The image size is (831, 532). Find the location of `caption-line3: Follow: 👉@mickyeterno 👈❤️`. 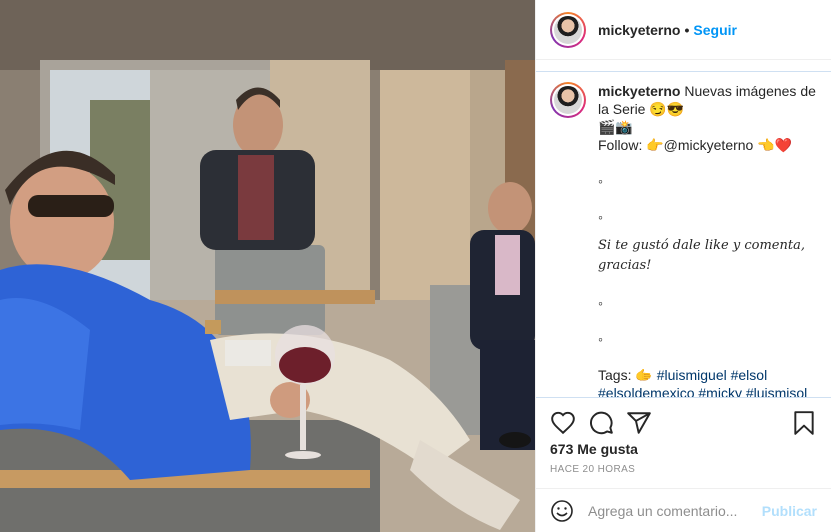

caption-line3: Follow: 👉@mickyeterno 👈❤️ is located at coordinates (695, 145).